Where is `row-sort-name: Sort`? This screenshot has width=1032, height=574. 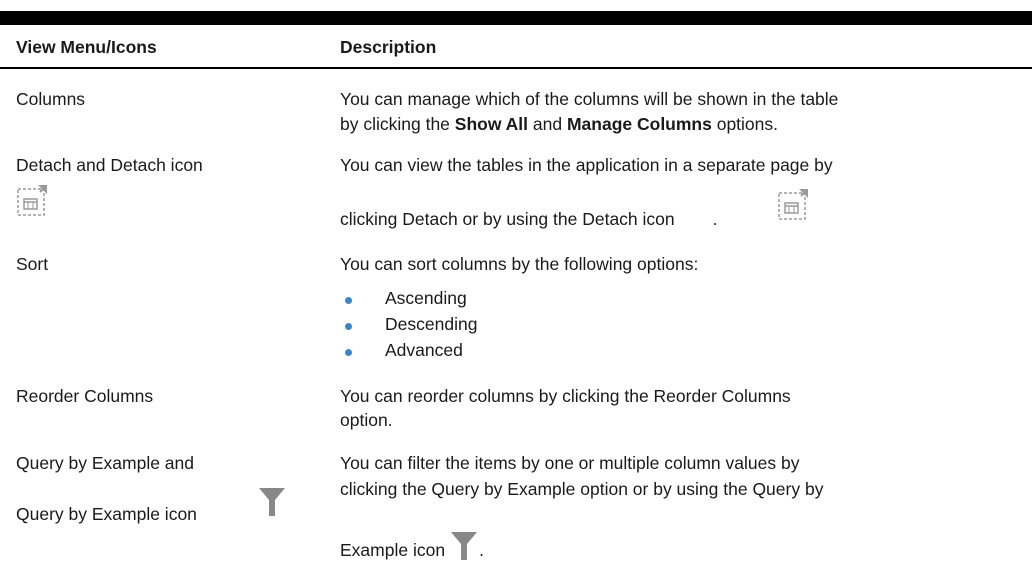
row-sort-name: Sort is located at coordinates (32, 264).